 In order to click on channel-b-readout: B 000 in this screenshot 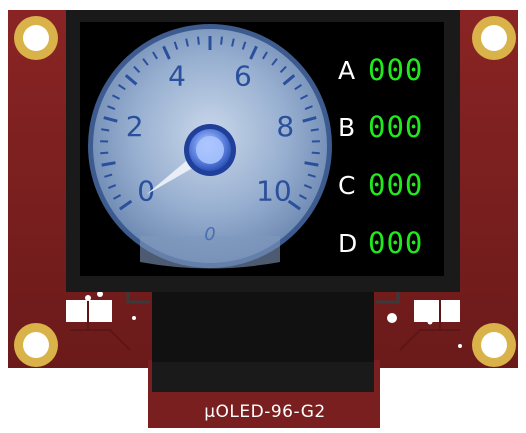, I will do `click(393, 127)`.